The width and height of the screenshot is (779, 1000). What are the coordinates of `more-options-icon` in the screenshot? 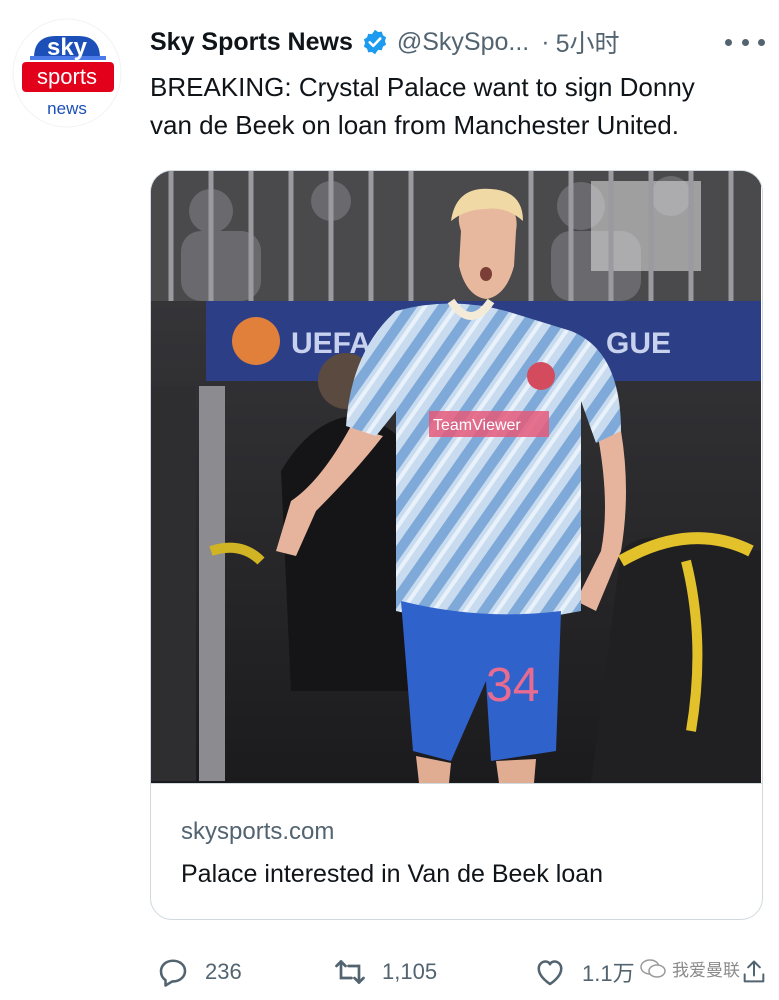 It's located at (745, 42).